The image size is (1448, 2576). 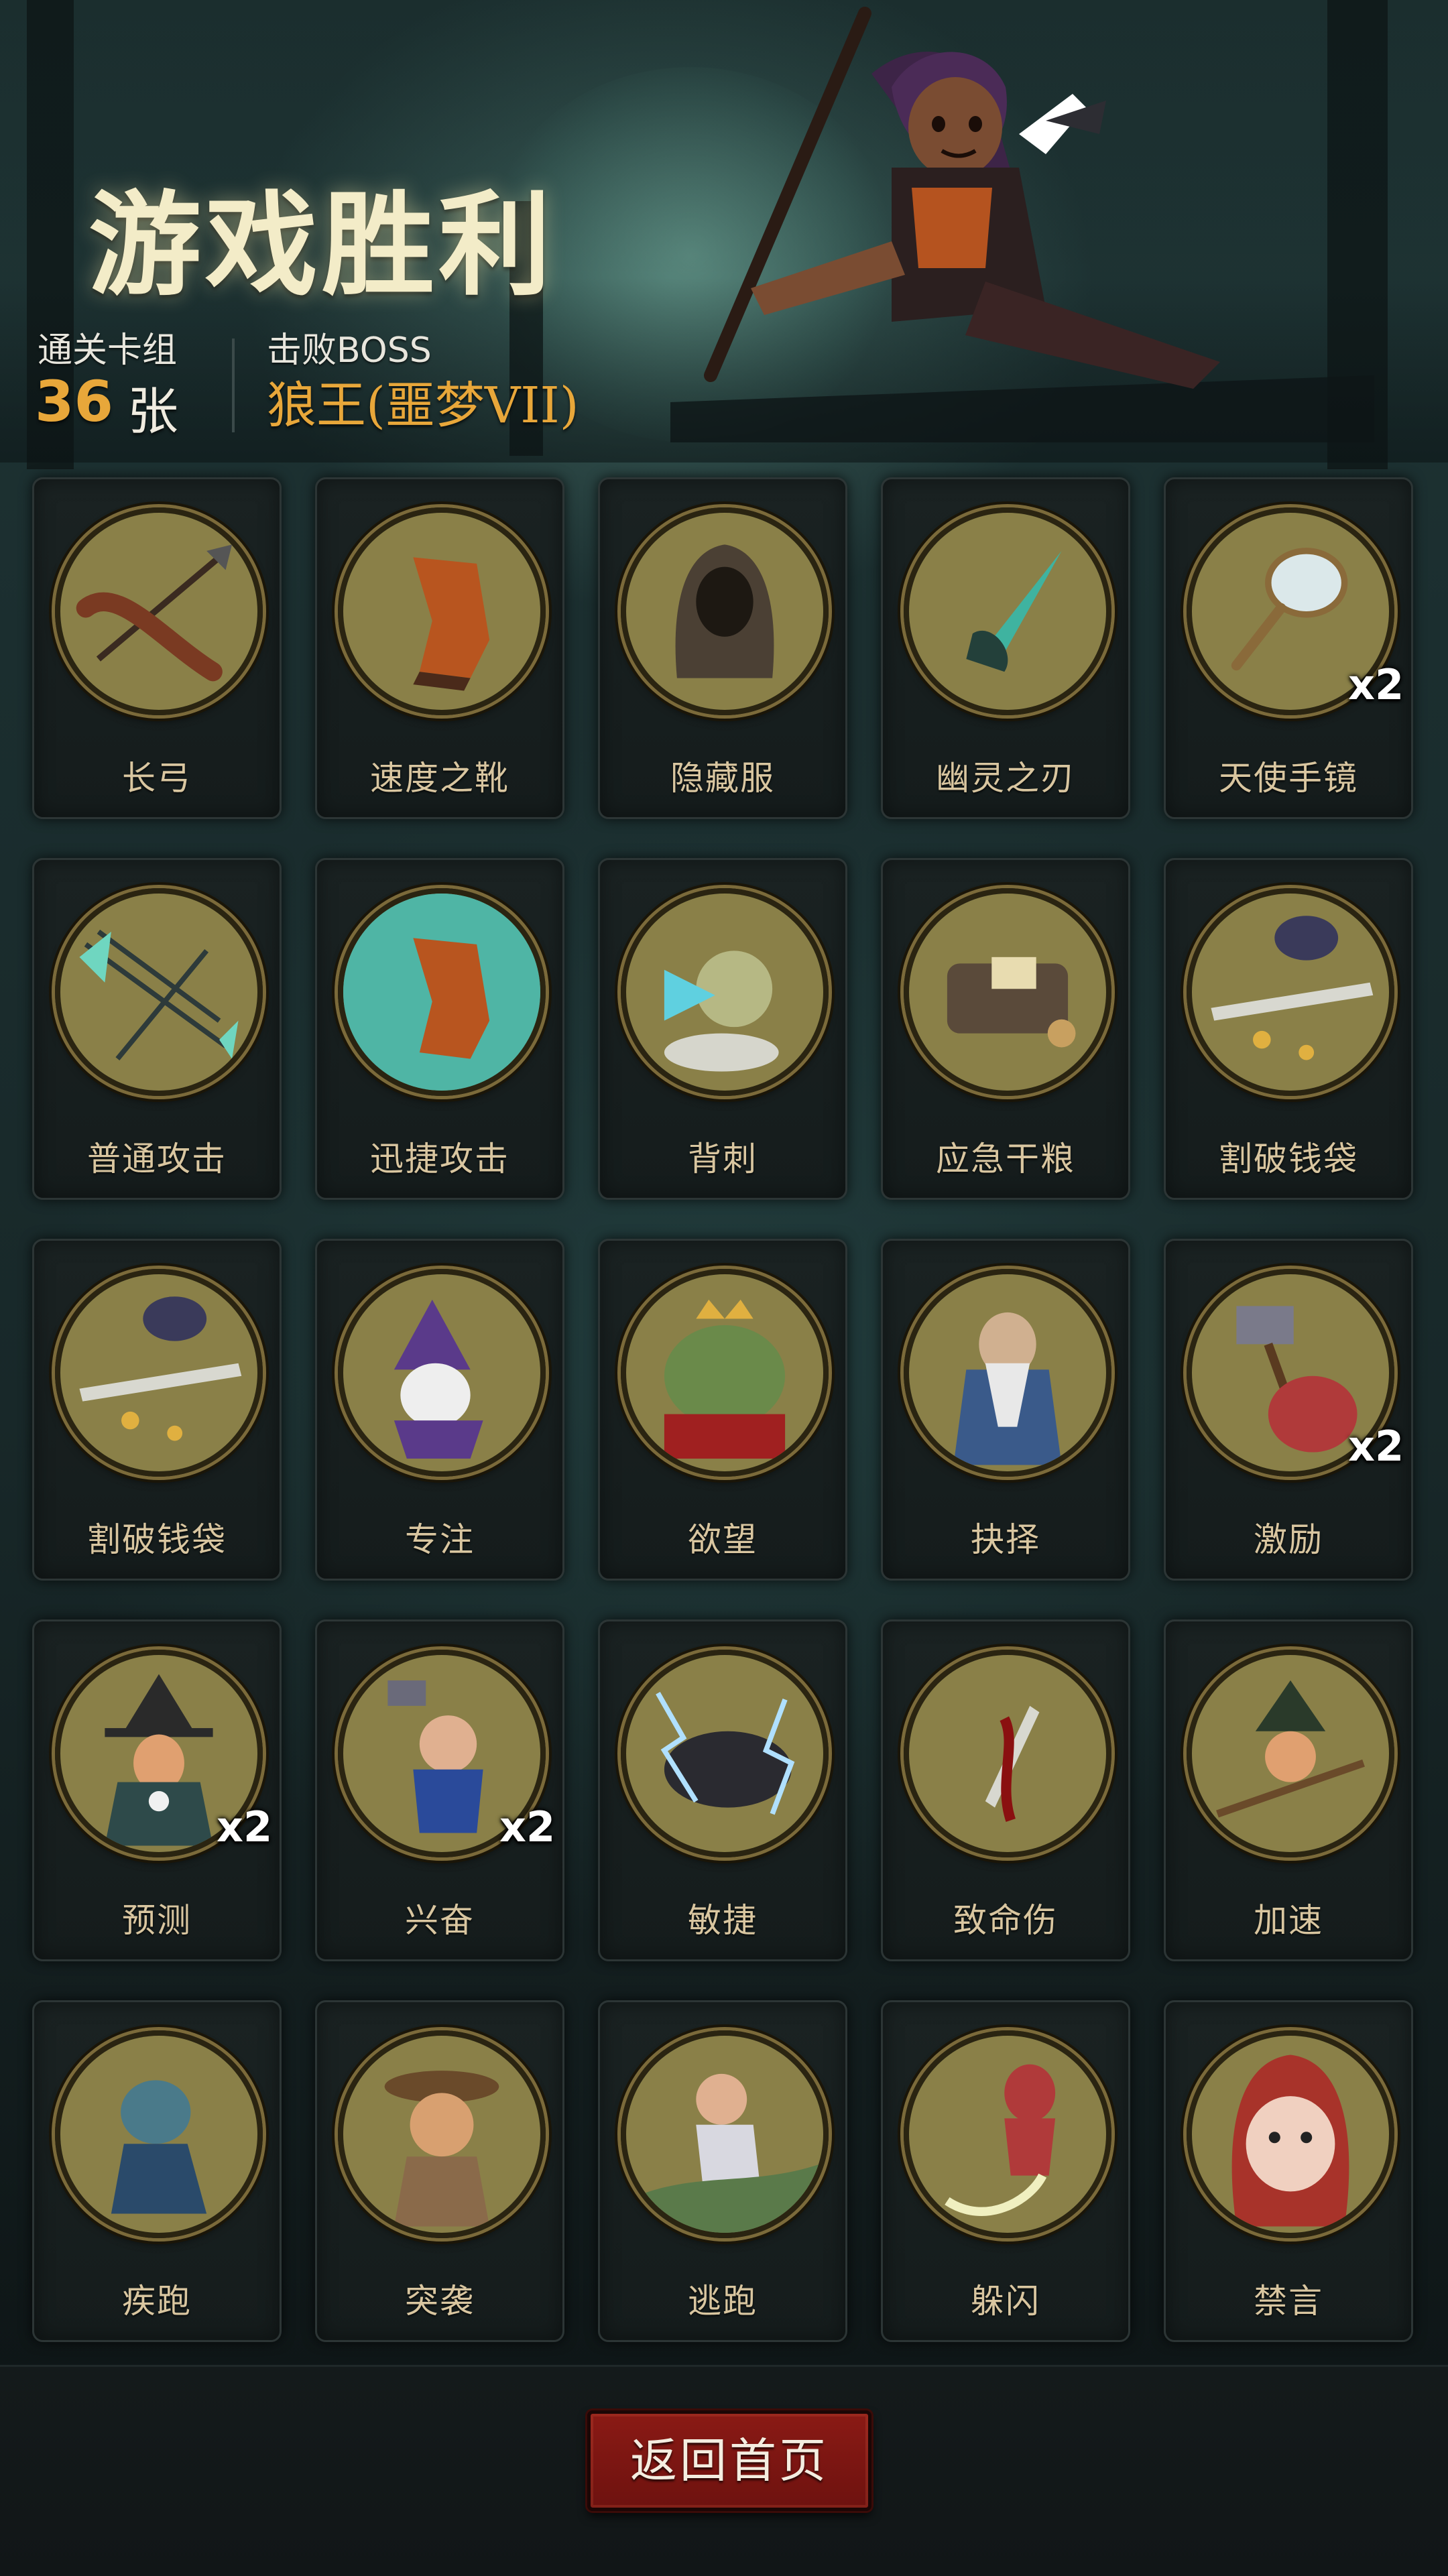 What do you see at coordinates (442, 1373) in the screenshot?
I see `wizard-focus-icon` at bounding box center [442, 1373].